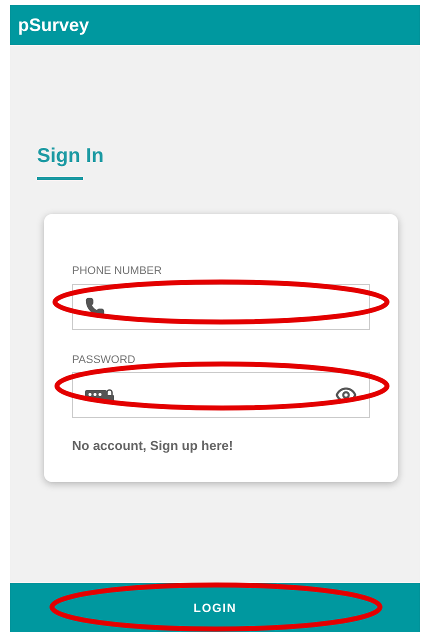 The width and height of the screenshot is (422, 632). Describe the element at coordinates (221, 446) in the screenshot. I see `sign-up-link: No account, Sign up here!` at that location.